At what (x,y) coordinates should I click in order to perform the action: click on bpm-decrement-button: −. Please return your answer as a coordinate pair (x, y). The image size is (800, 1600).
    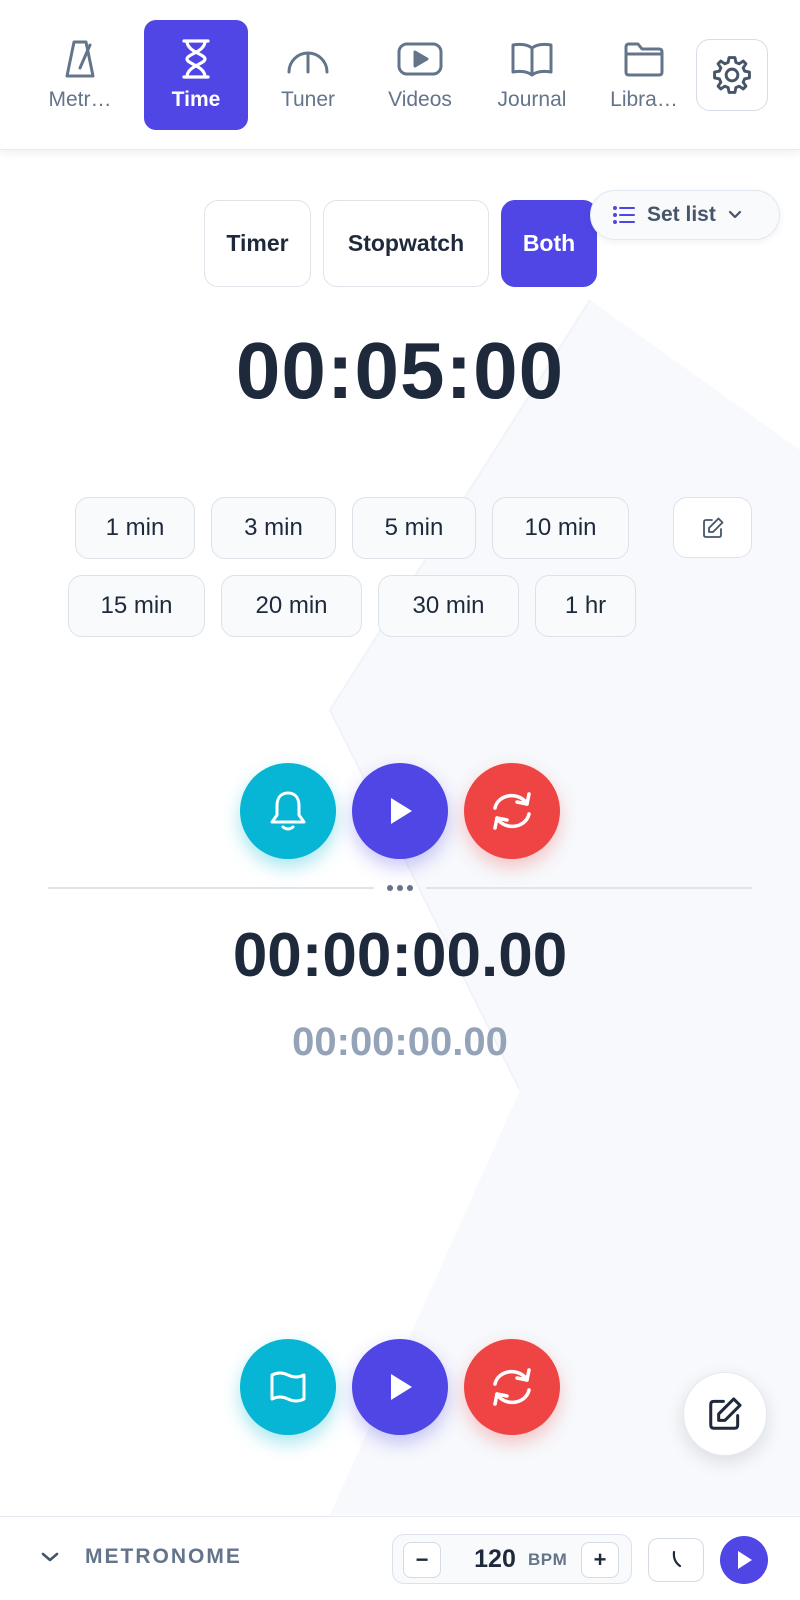
    Looking at the image, I should click on (422, 1560).